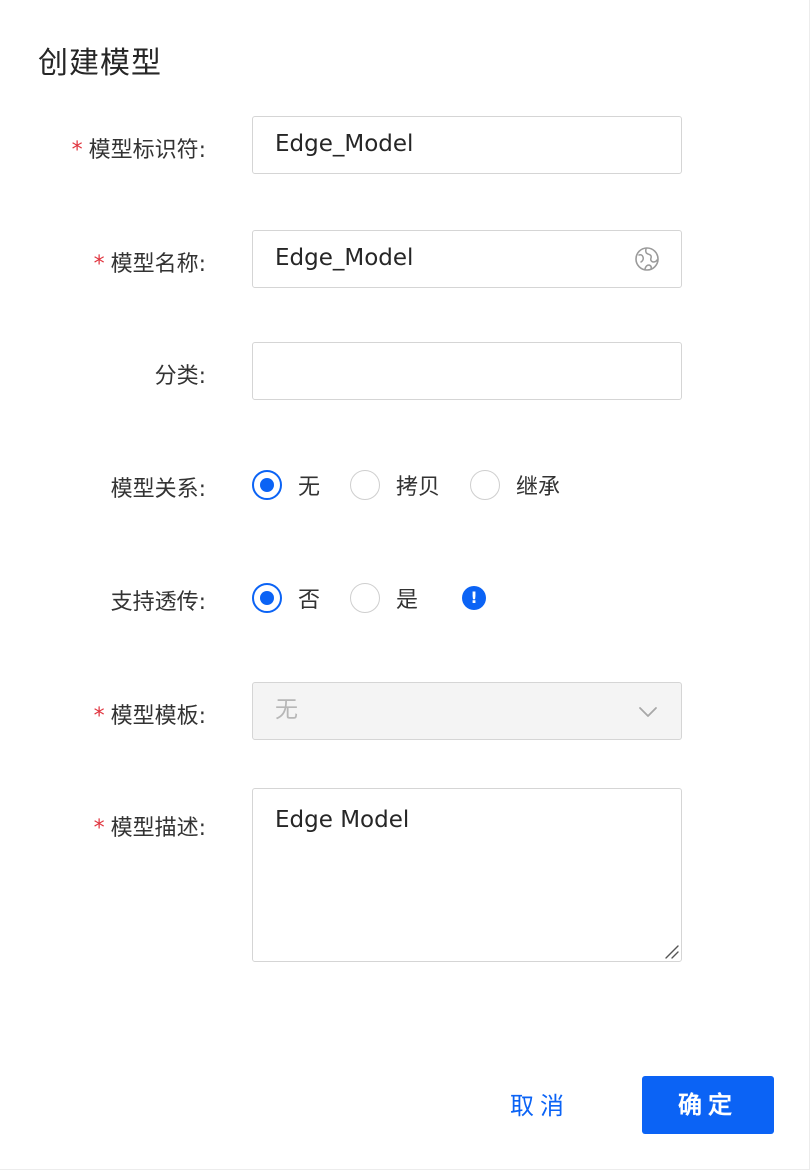  What do you see at coordinates (467, 145) in the screenshot?
I see `identifier-input: Edge_Model` at bounding box center [467, 145].